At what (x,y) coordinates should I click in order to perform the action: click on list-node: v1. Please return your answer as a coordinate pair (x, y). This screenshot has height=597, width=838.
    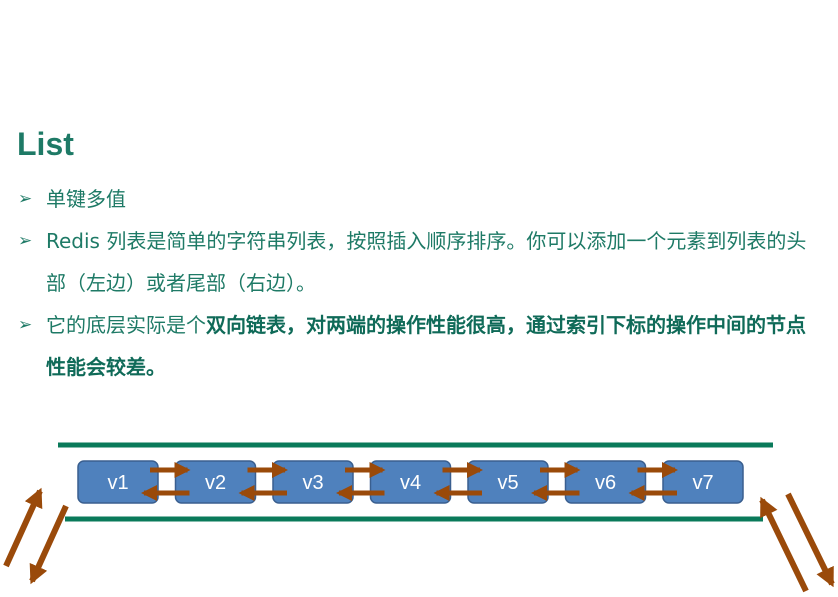
    Looking at the image, I should click on (118, 482).